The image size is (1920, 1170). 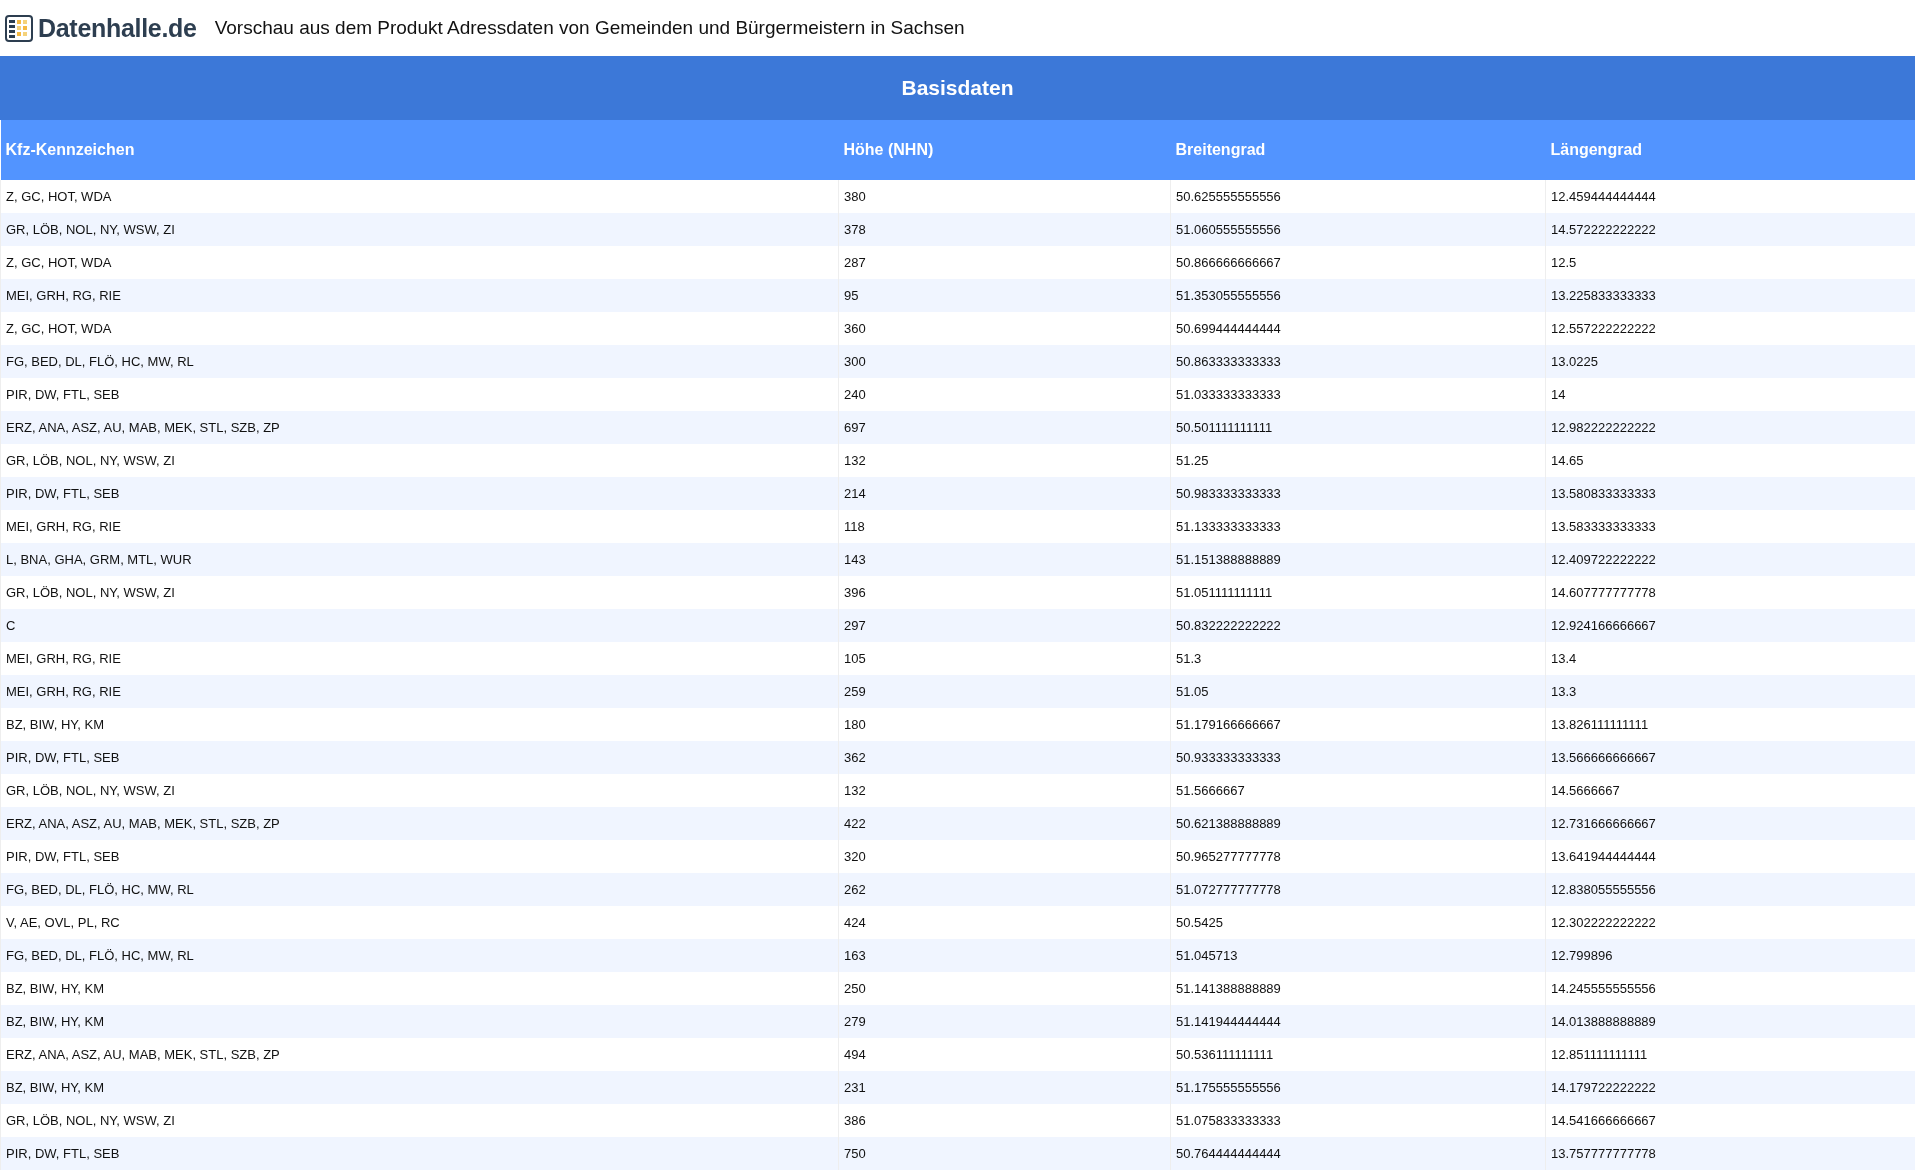 I want to click on table-cell: 12.924166666667, so click(x=1730, y=625).